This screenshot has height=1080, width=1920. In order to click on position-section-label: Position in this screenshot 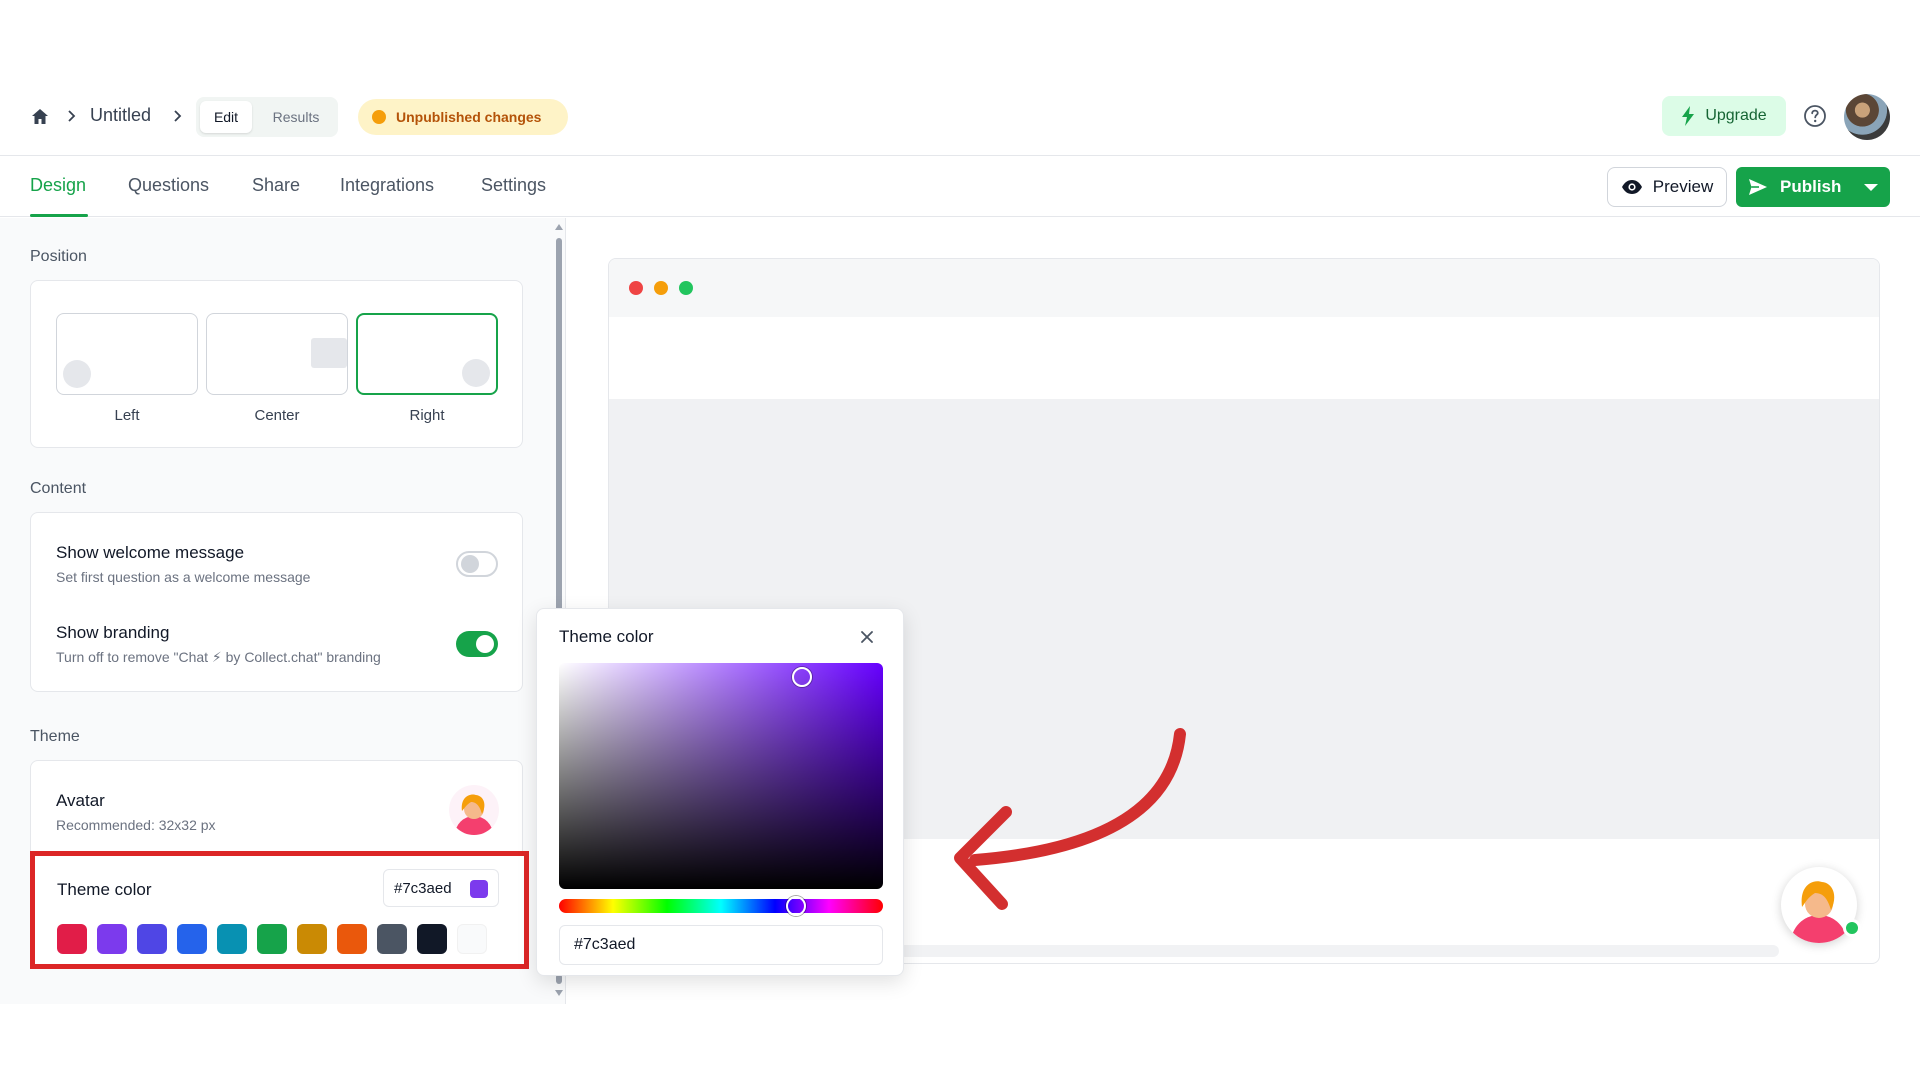, I will do `click(58, 256)`.